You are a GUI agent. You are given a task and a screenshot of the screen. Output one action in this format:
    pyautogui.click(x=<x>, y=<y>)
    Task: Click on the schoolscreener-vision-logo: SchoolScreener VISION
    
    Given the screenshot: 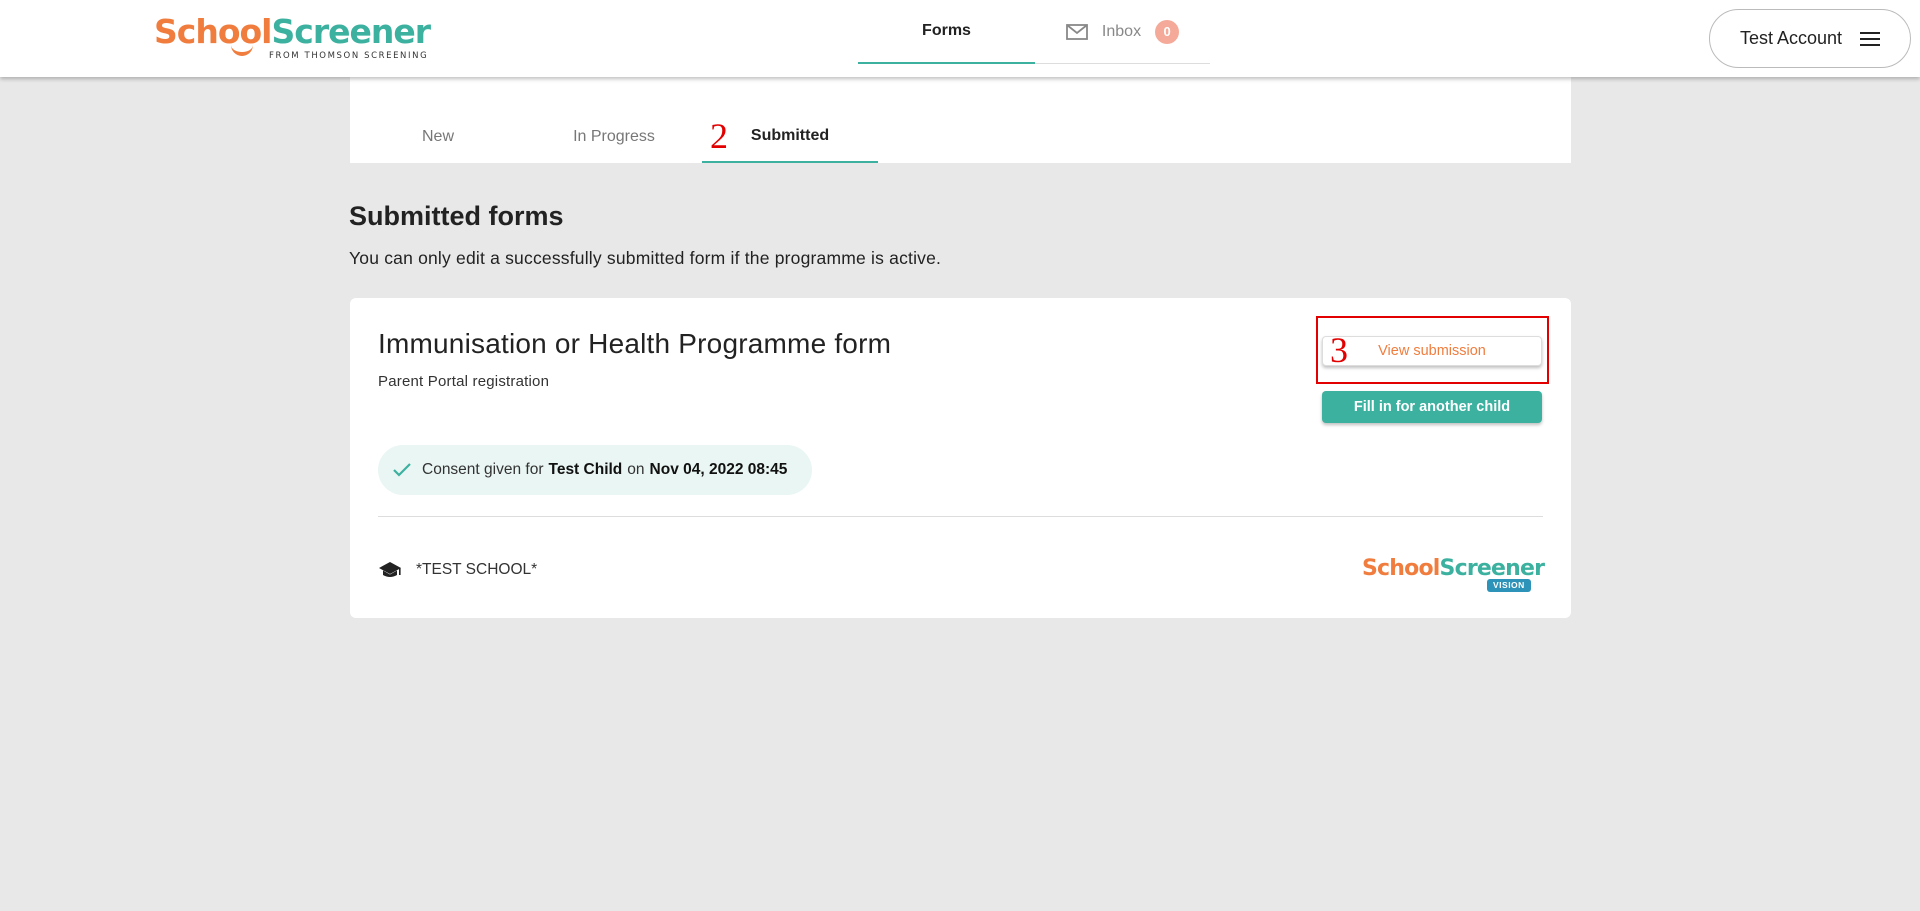 What is the action you would take?
    pyautogui.click(x=1453, y=575)
    